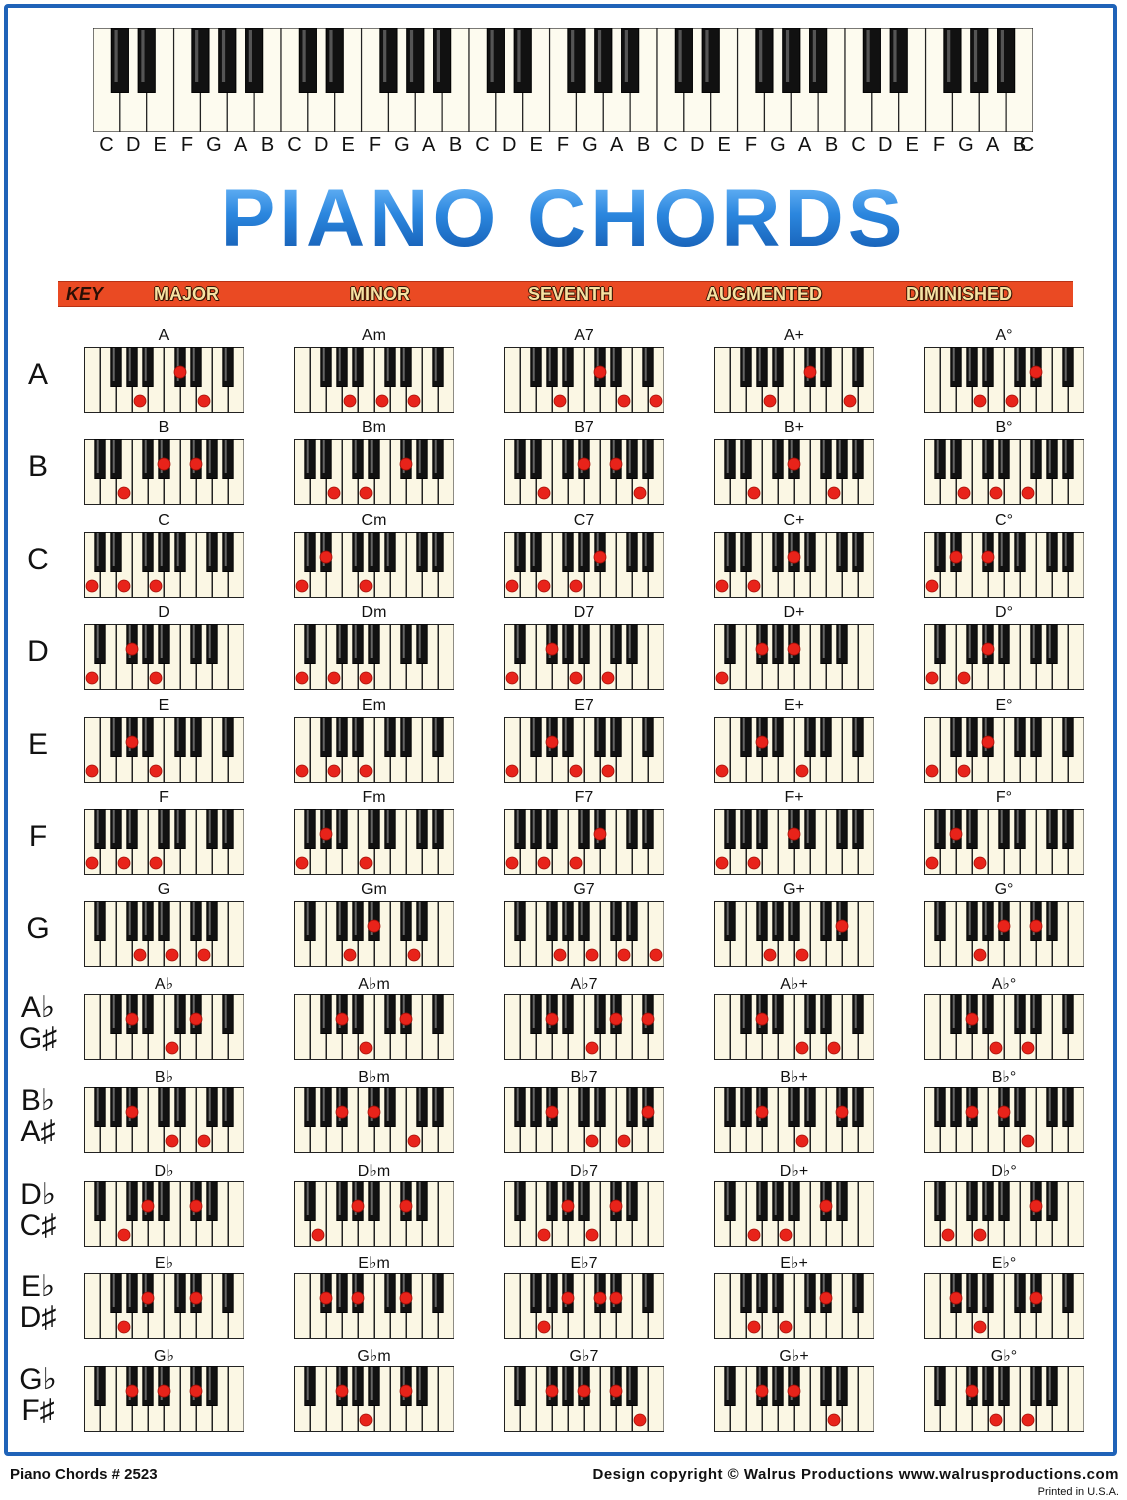  I want to click on chord-name: F7, so click(584, 797).